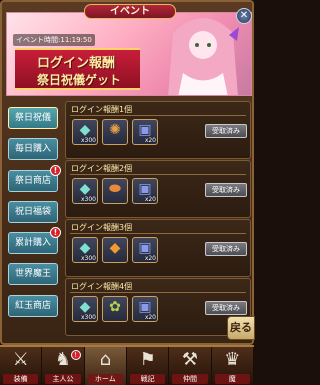  I want to click on nav-equipment: ⚔ 装備, so click(21, 366).